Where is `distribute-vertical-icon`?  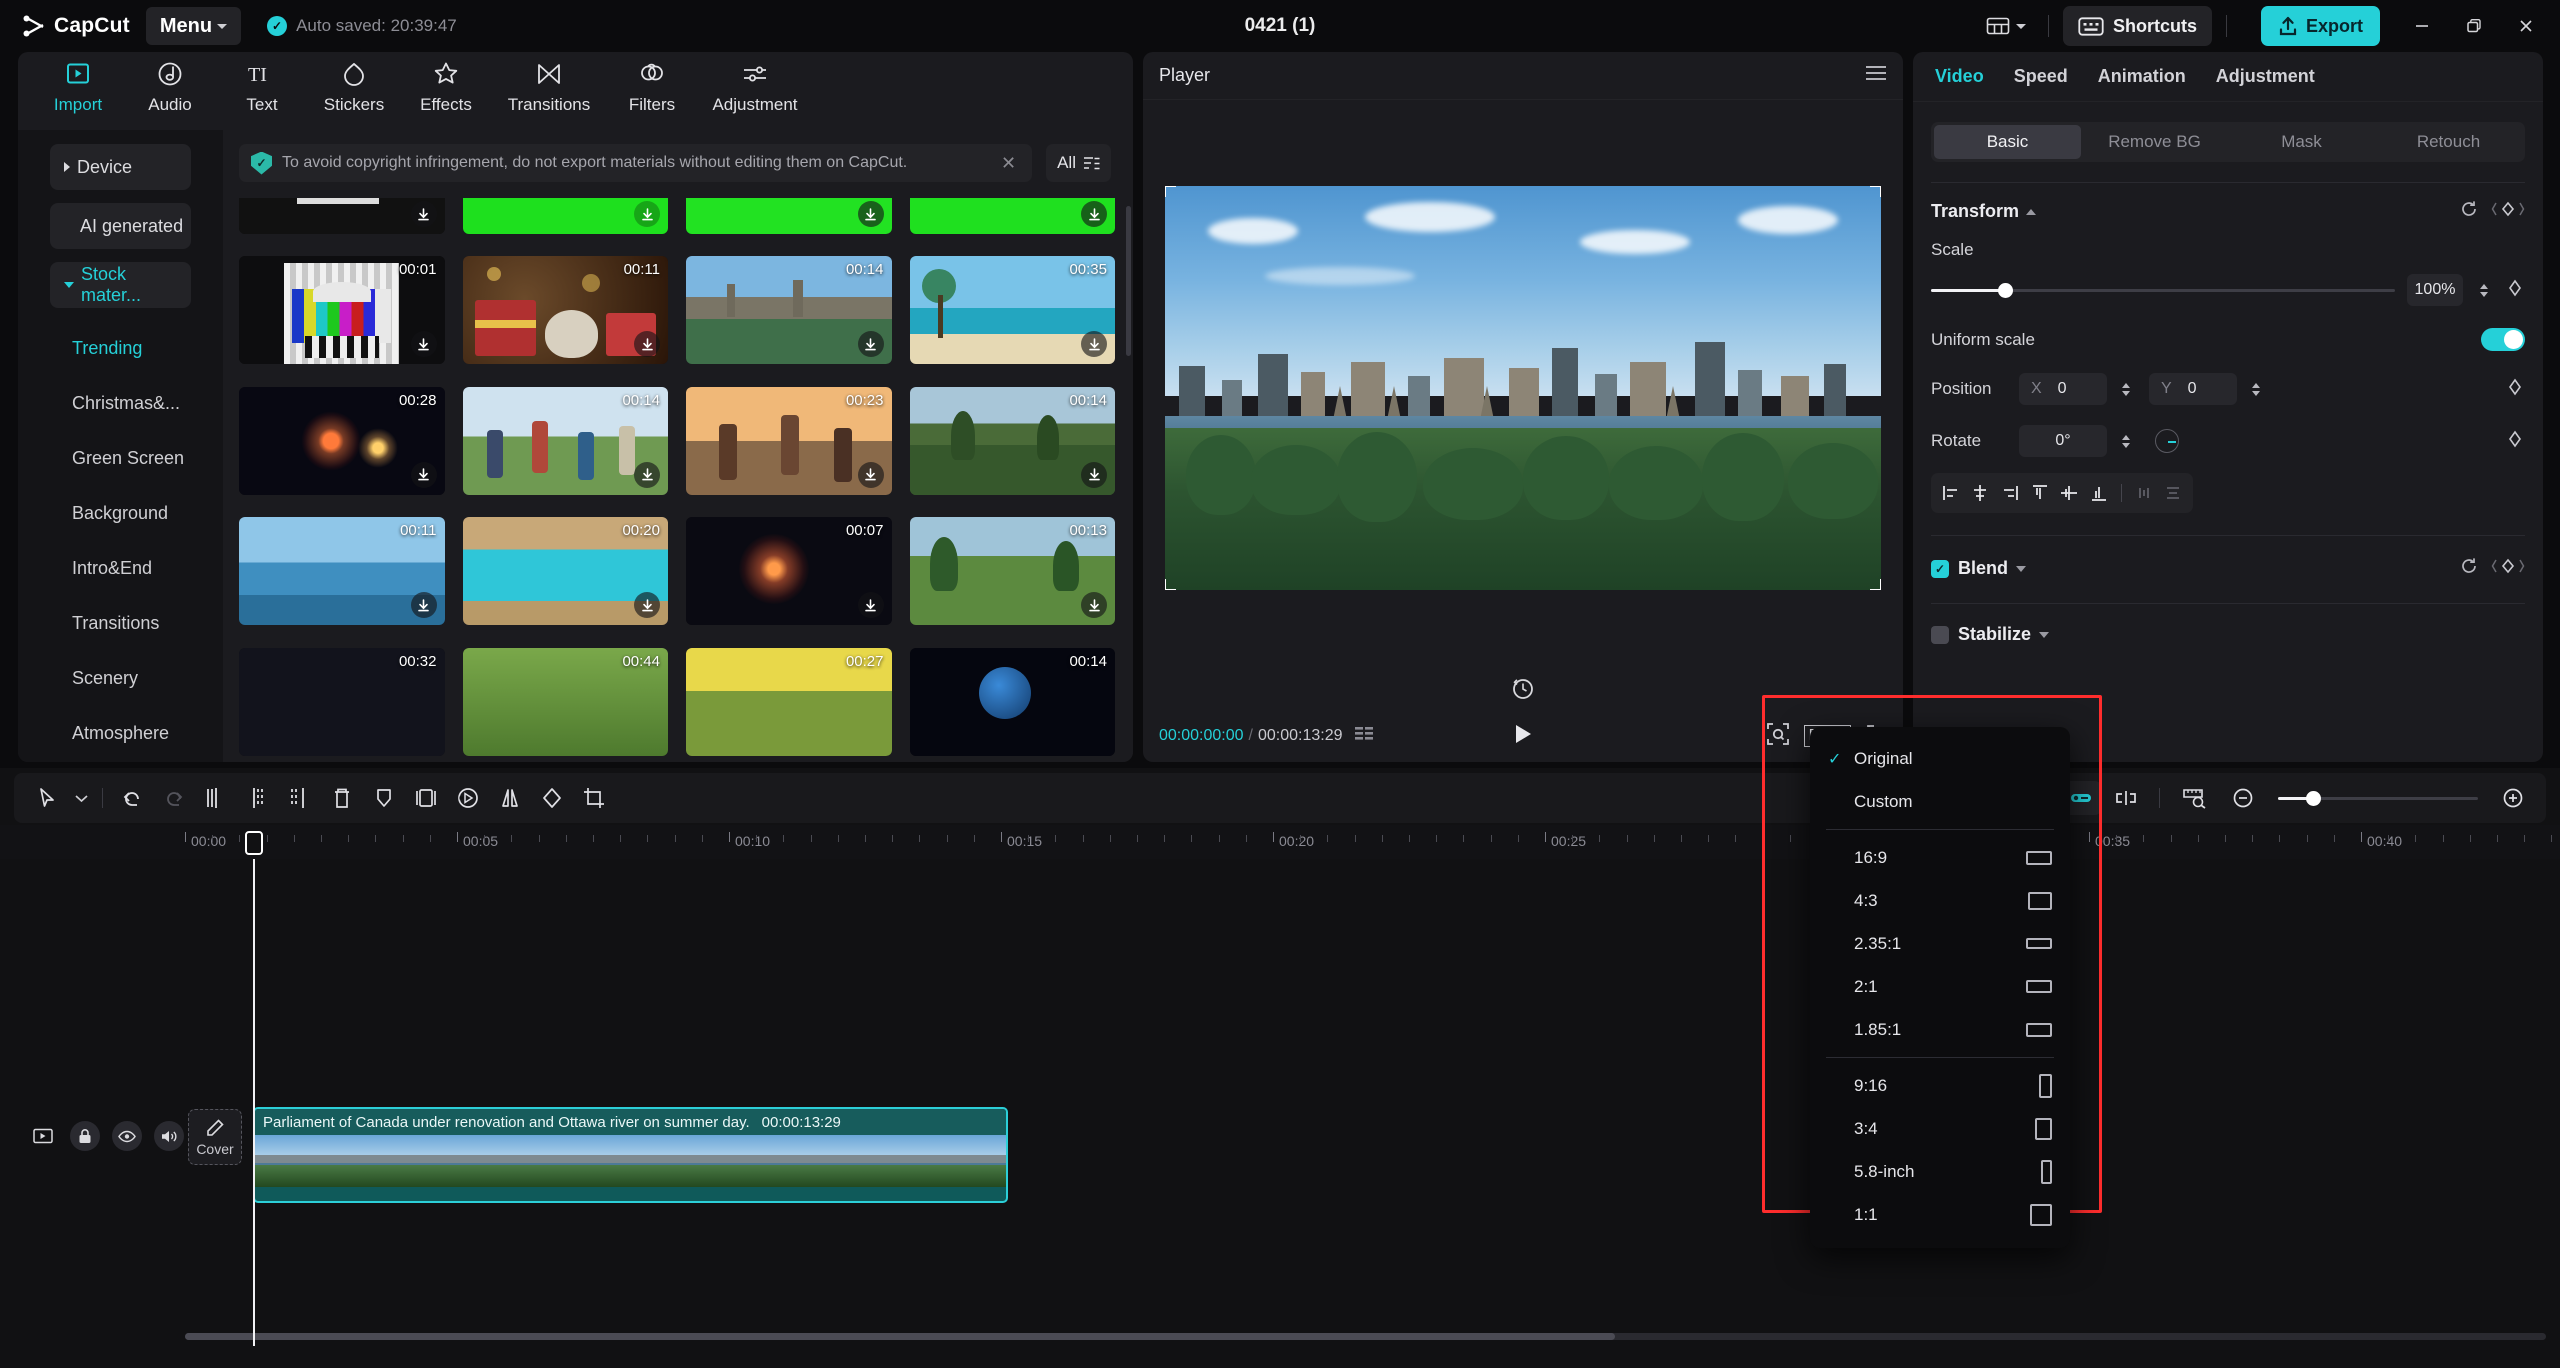 distribute-vertical-icon is located at coordinates (2173, 493).